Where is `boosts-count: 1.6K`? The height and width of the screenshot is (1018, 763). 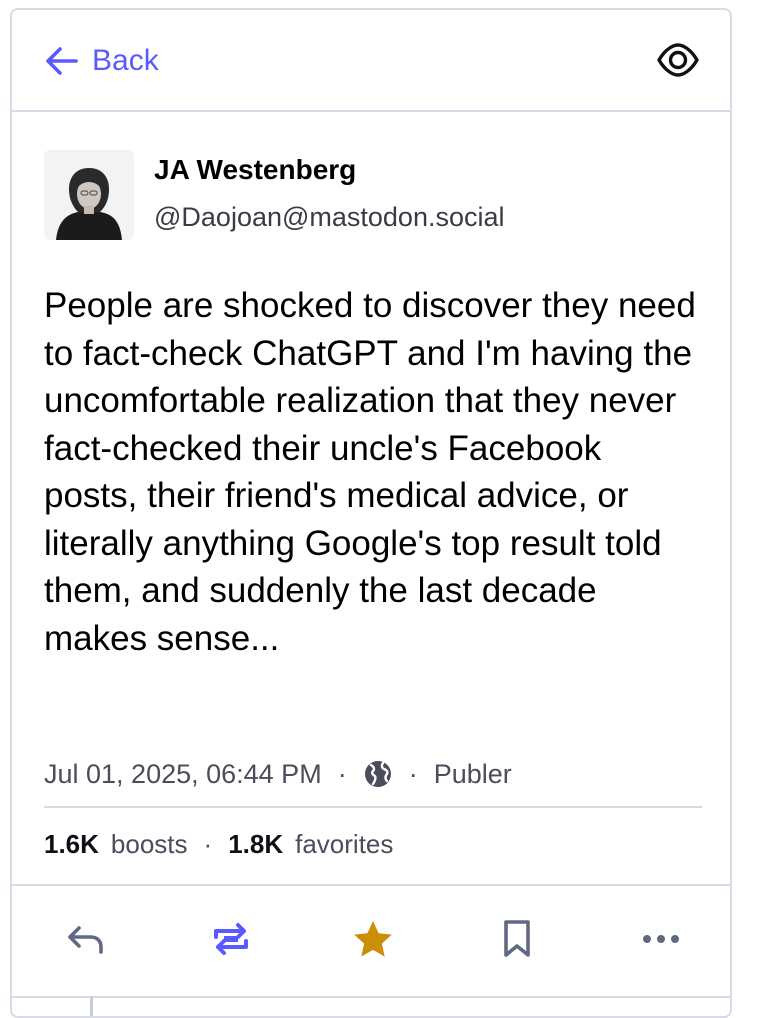
boosts-count: 1.6K is located at coordinates (71, 843).